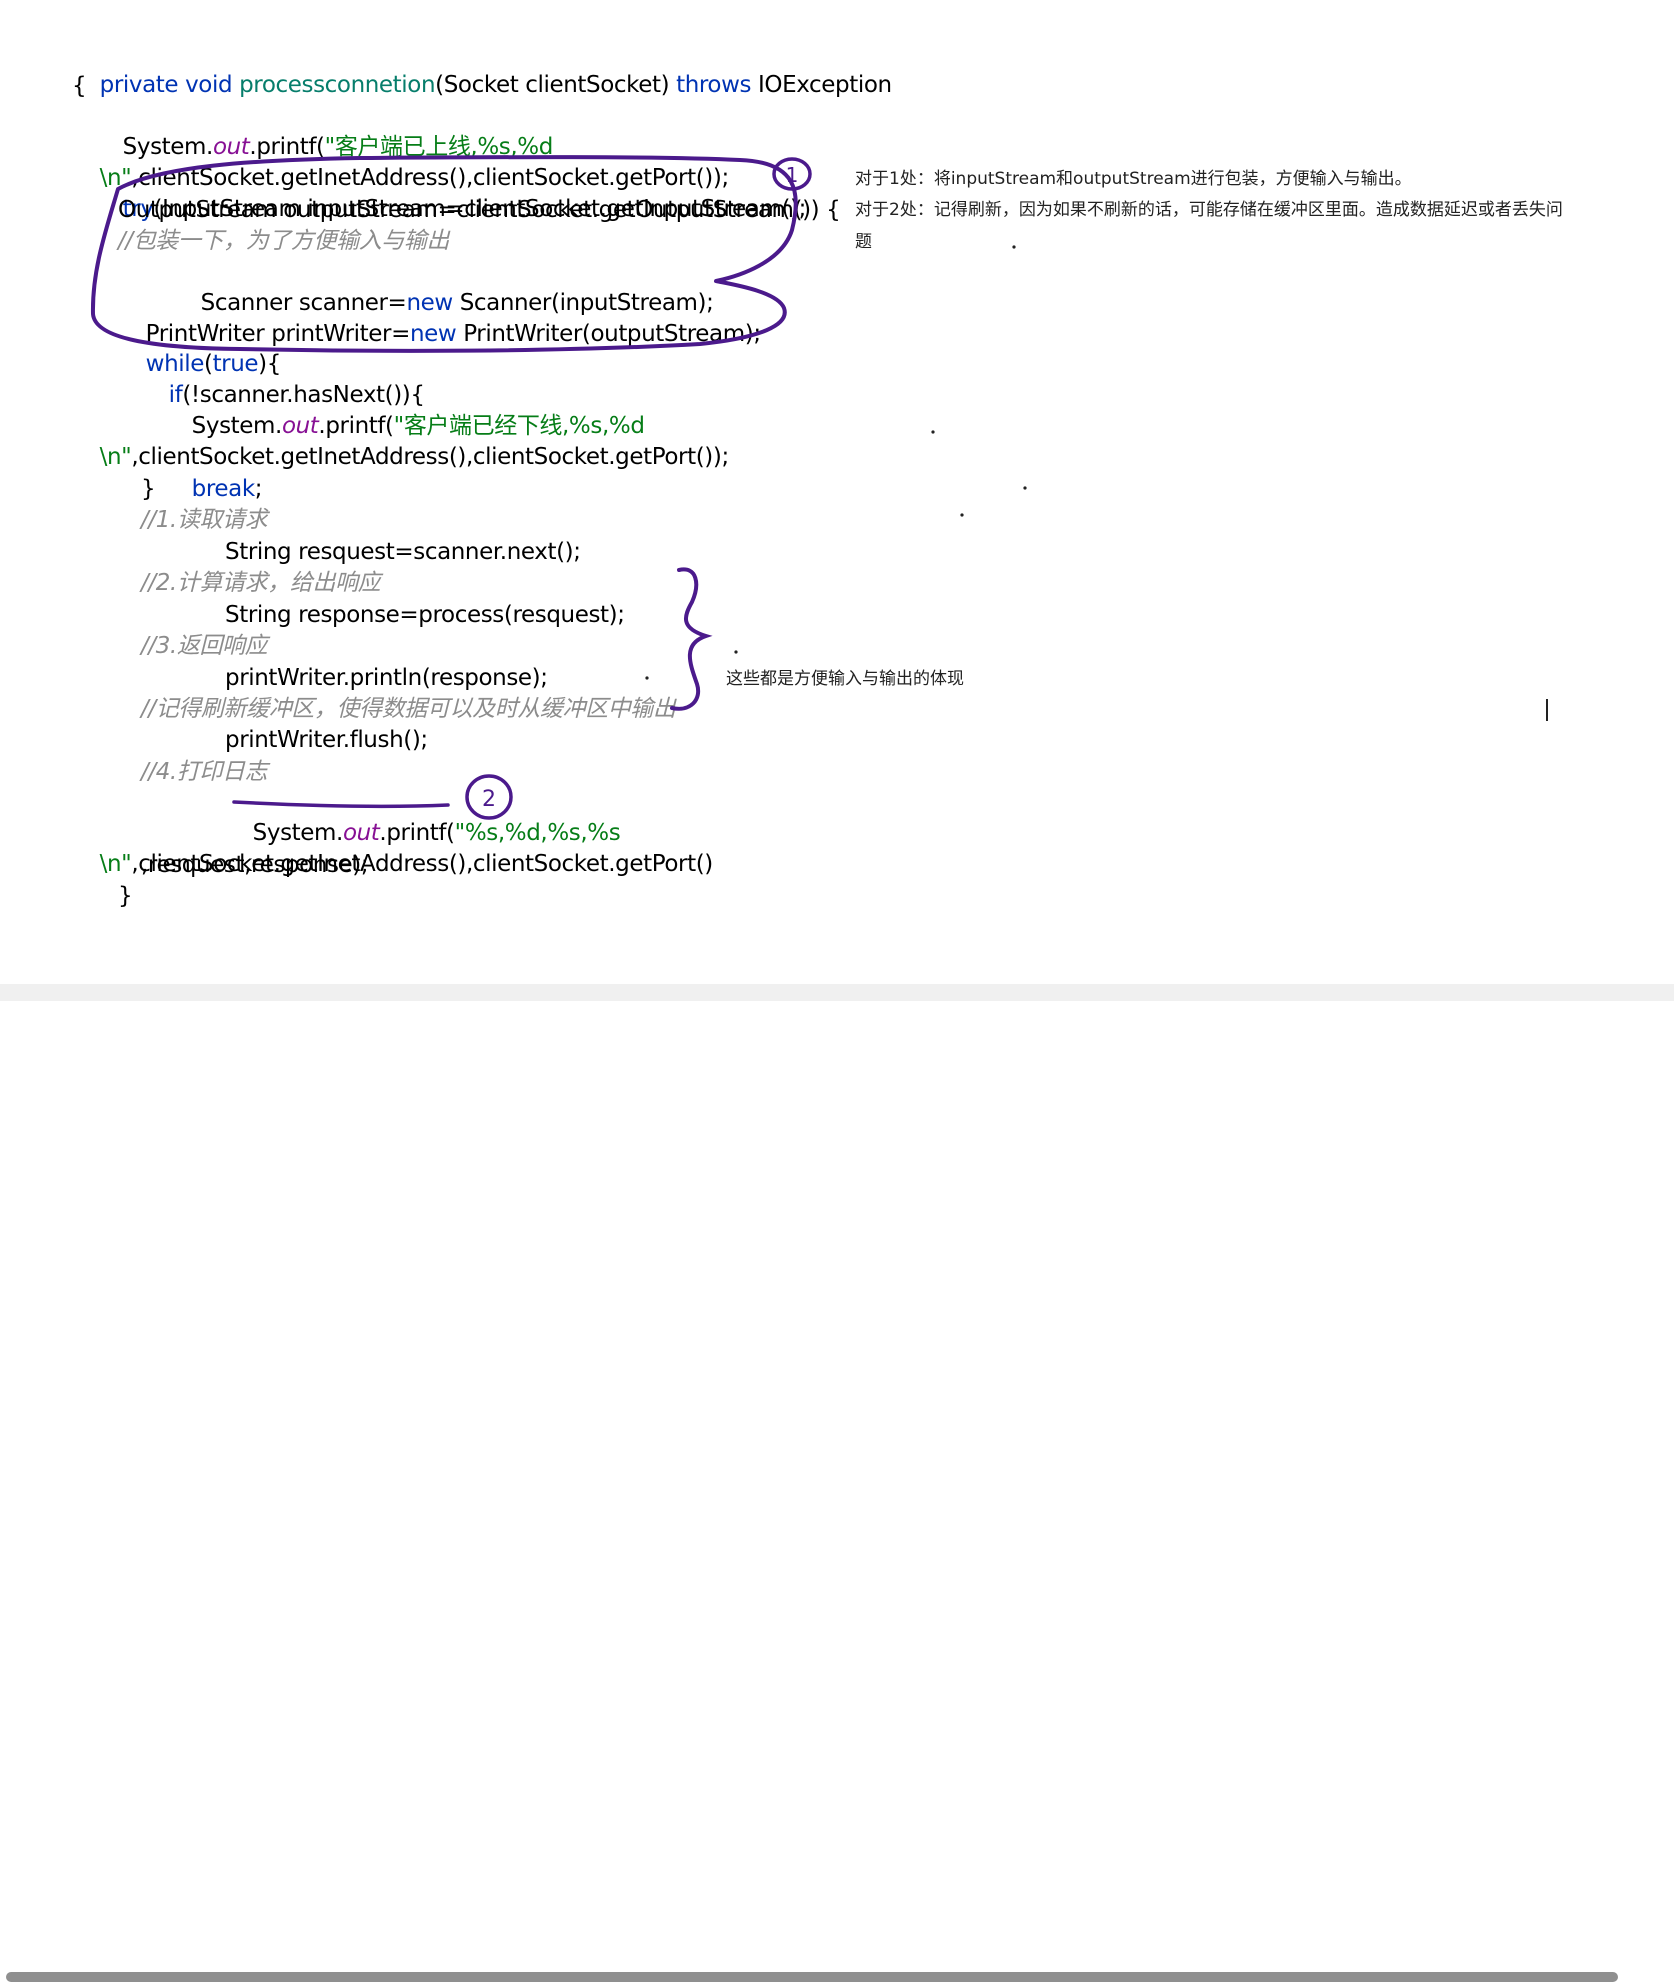  Describe the element at coordinates (386, 678) in the screenshot. I see `code-line-println: printWriter.println(response);` at that location.